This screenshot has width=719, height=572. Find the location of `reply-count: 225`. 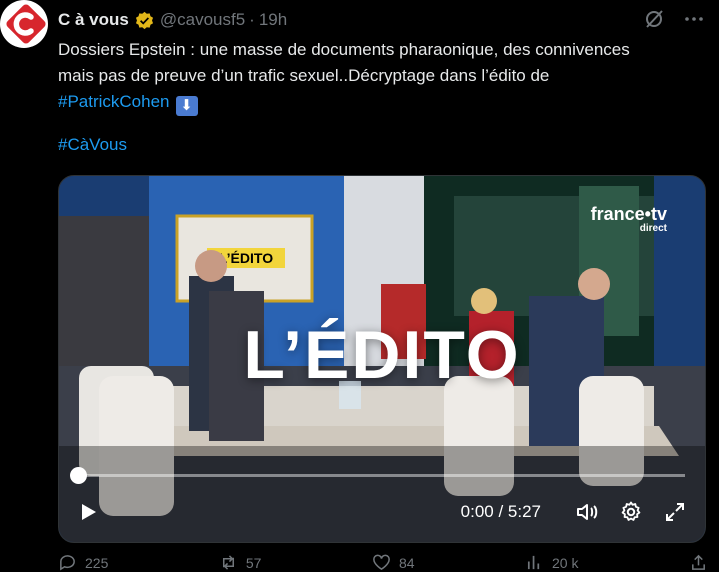

reply-count: 225 is located at coordinates (97, 562).